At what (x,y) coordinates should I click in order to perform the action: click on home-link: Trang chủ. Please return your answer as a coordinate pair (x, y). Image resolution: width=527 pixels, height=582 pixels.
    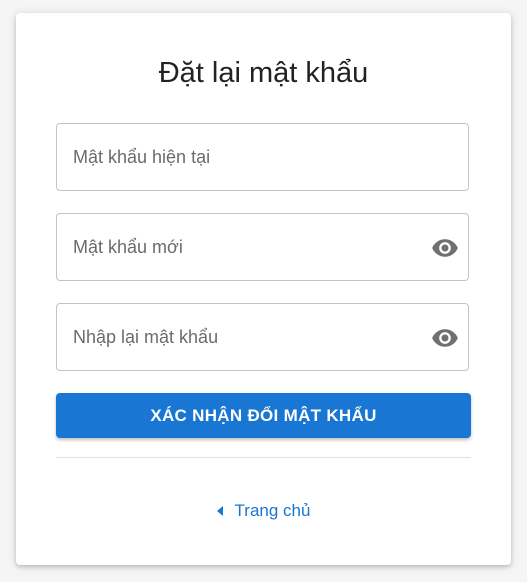
    Looking at the image, I should click on (263, 511).